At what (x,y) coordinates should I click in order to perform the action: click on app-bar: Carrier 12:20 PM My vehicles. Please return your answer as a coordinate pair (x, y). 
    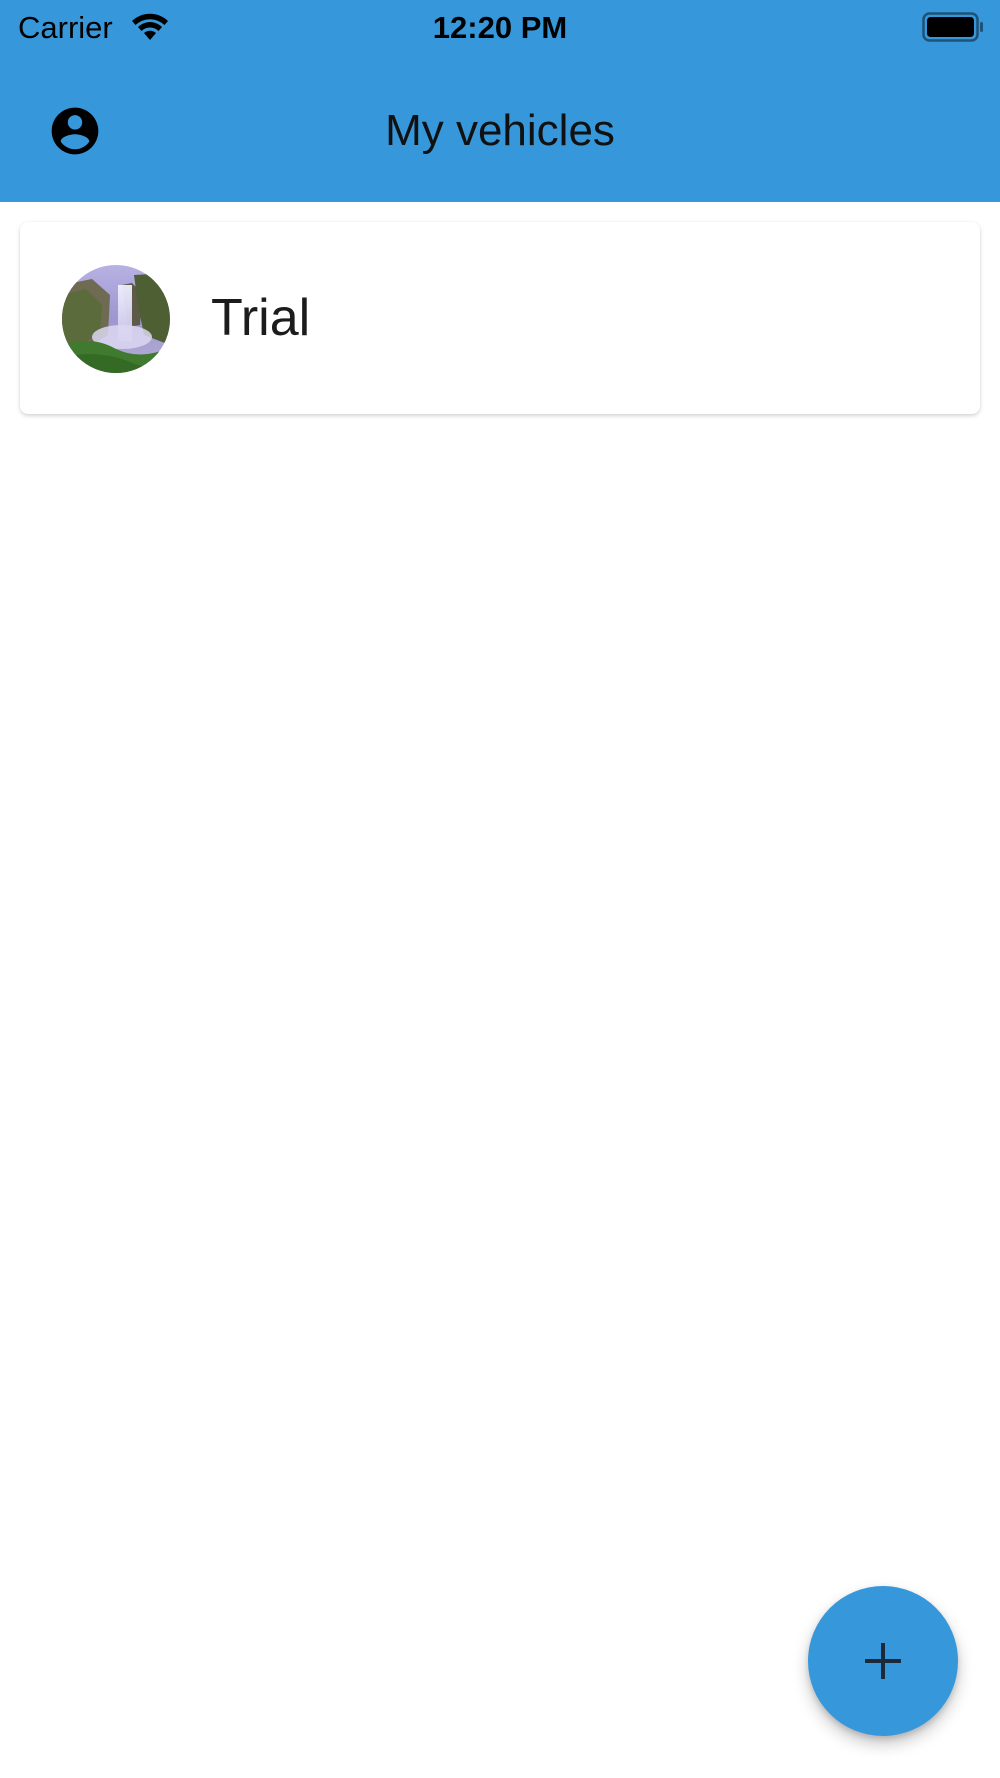
    Looking at the image, I should click on (500, 101).